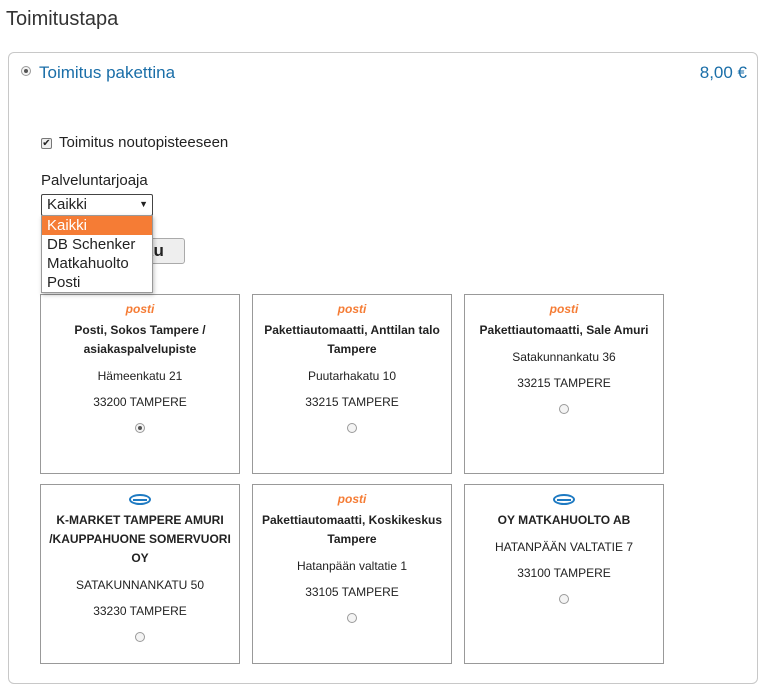 The image size is (773, 693). What do you see at coordinates (26, 71) in the screenshot?
I see `method-radio` at bounding box center [26, 71].